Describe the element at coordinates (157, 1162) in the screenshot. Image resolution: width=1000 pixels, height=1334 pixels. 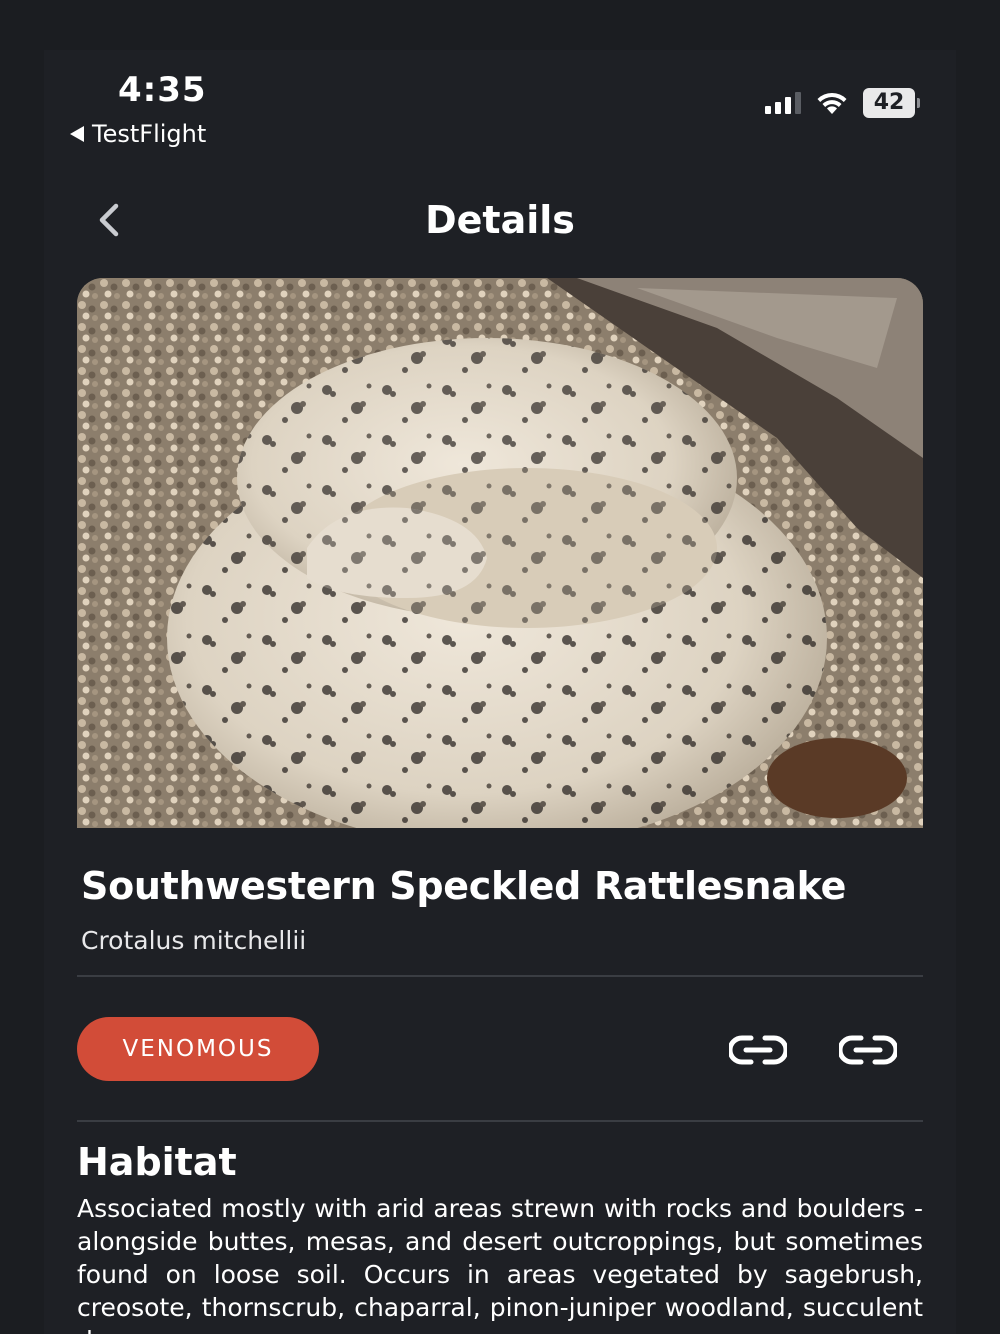
I see `habitat-heading: Habitat` at that location.